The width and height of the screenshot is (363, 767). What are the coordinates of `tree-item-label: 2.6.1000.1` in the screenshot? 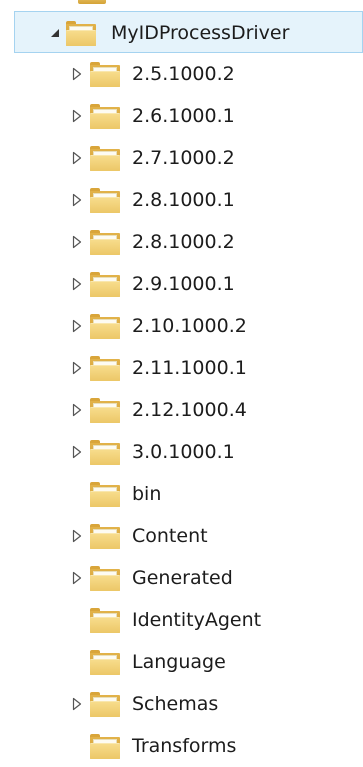 It's located at (183, 116).